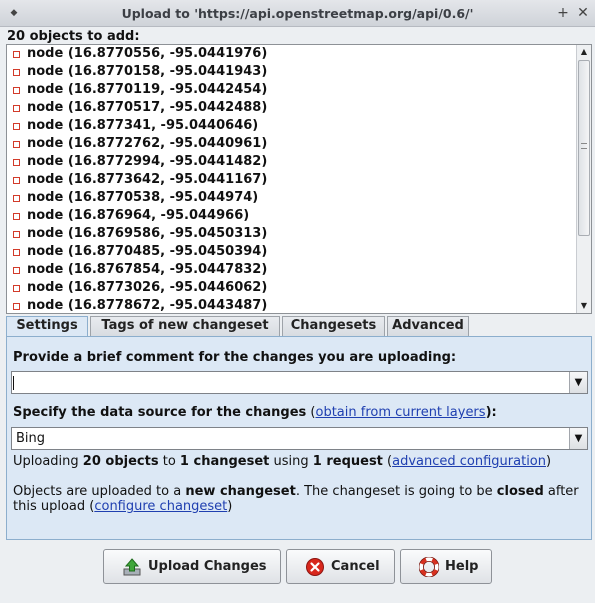 Image resolution: width=595 pixels, height=603 pixels. What do you see at coordinates (147, 107) in the screenshot?
I see `node-label: node (16.8770517, -95.0442488)` at bounding box center [147, 107].